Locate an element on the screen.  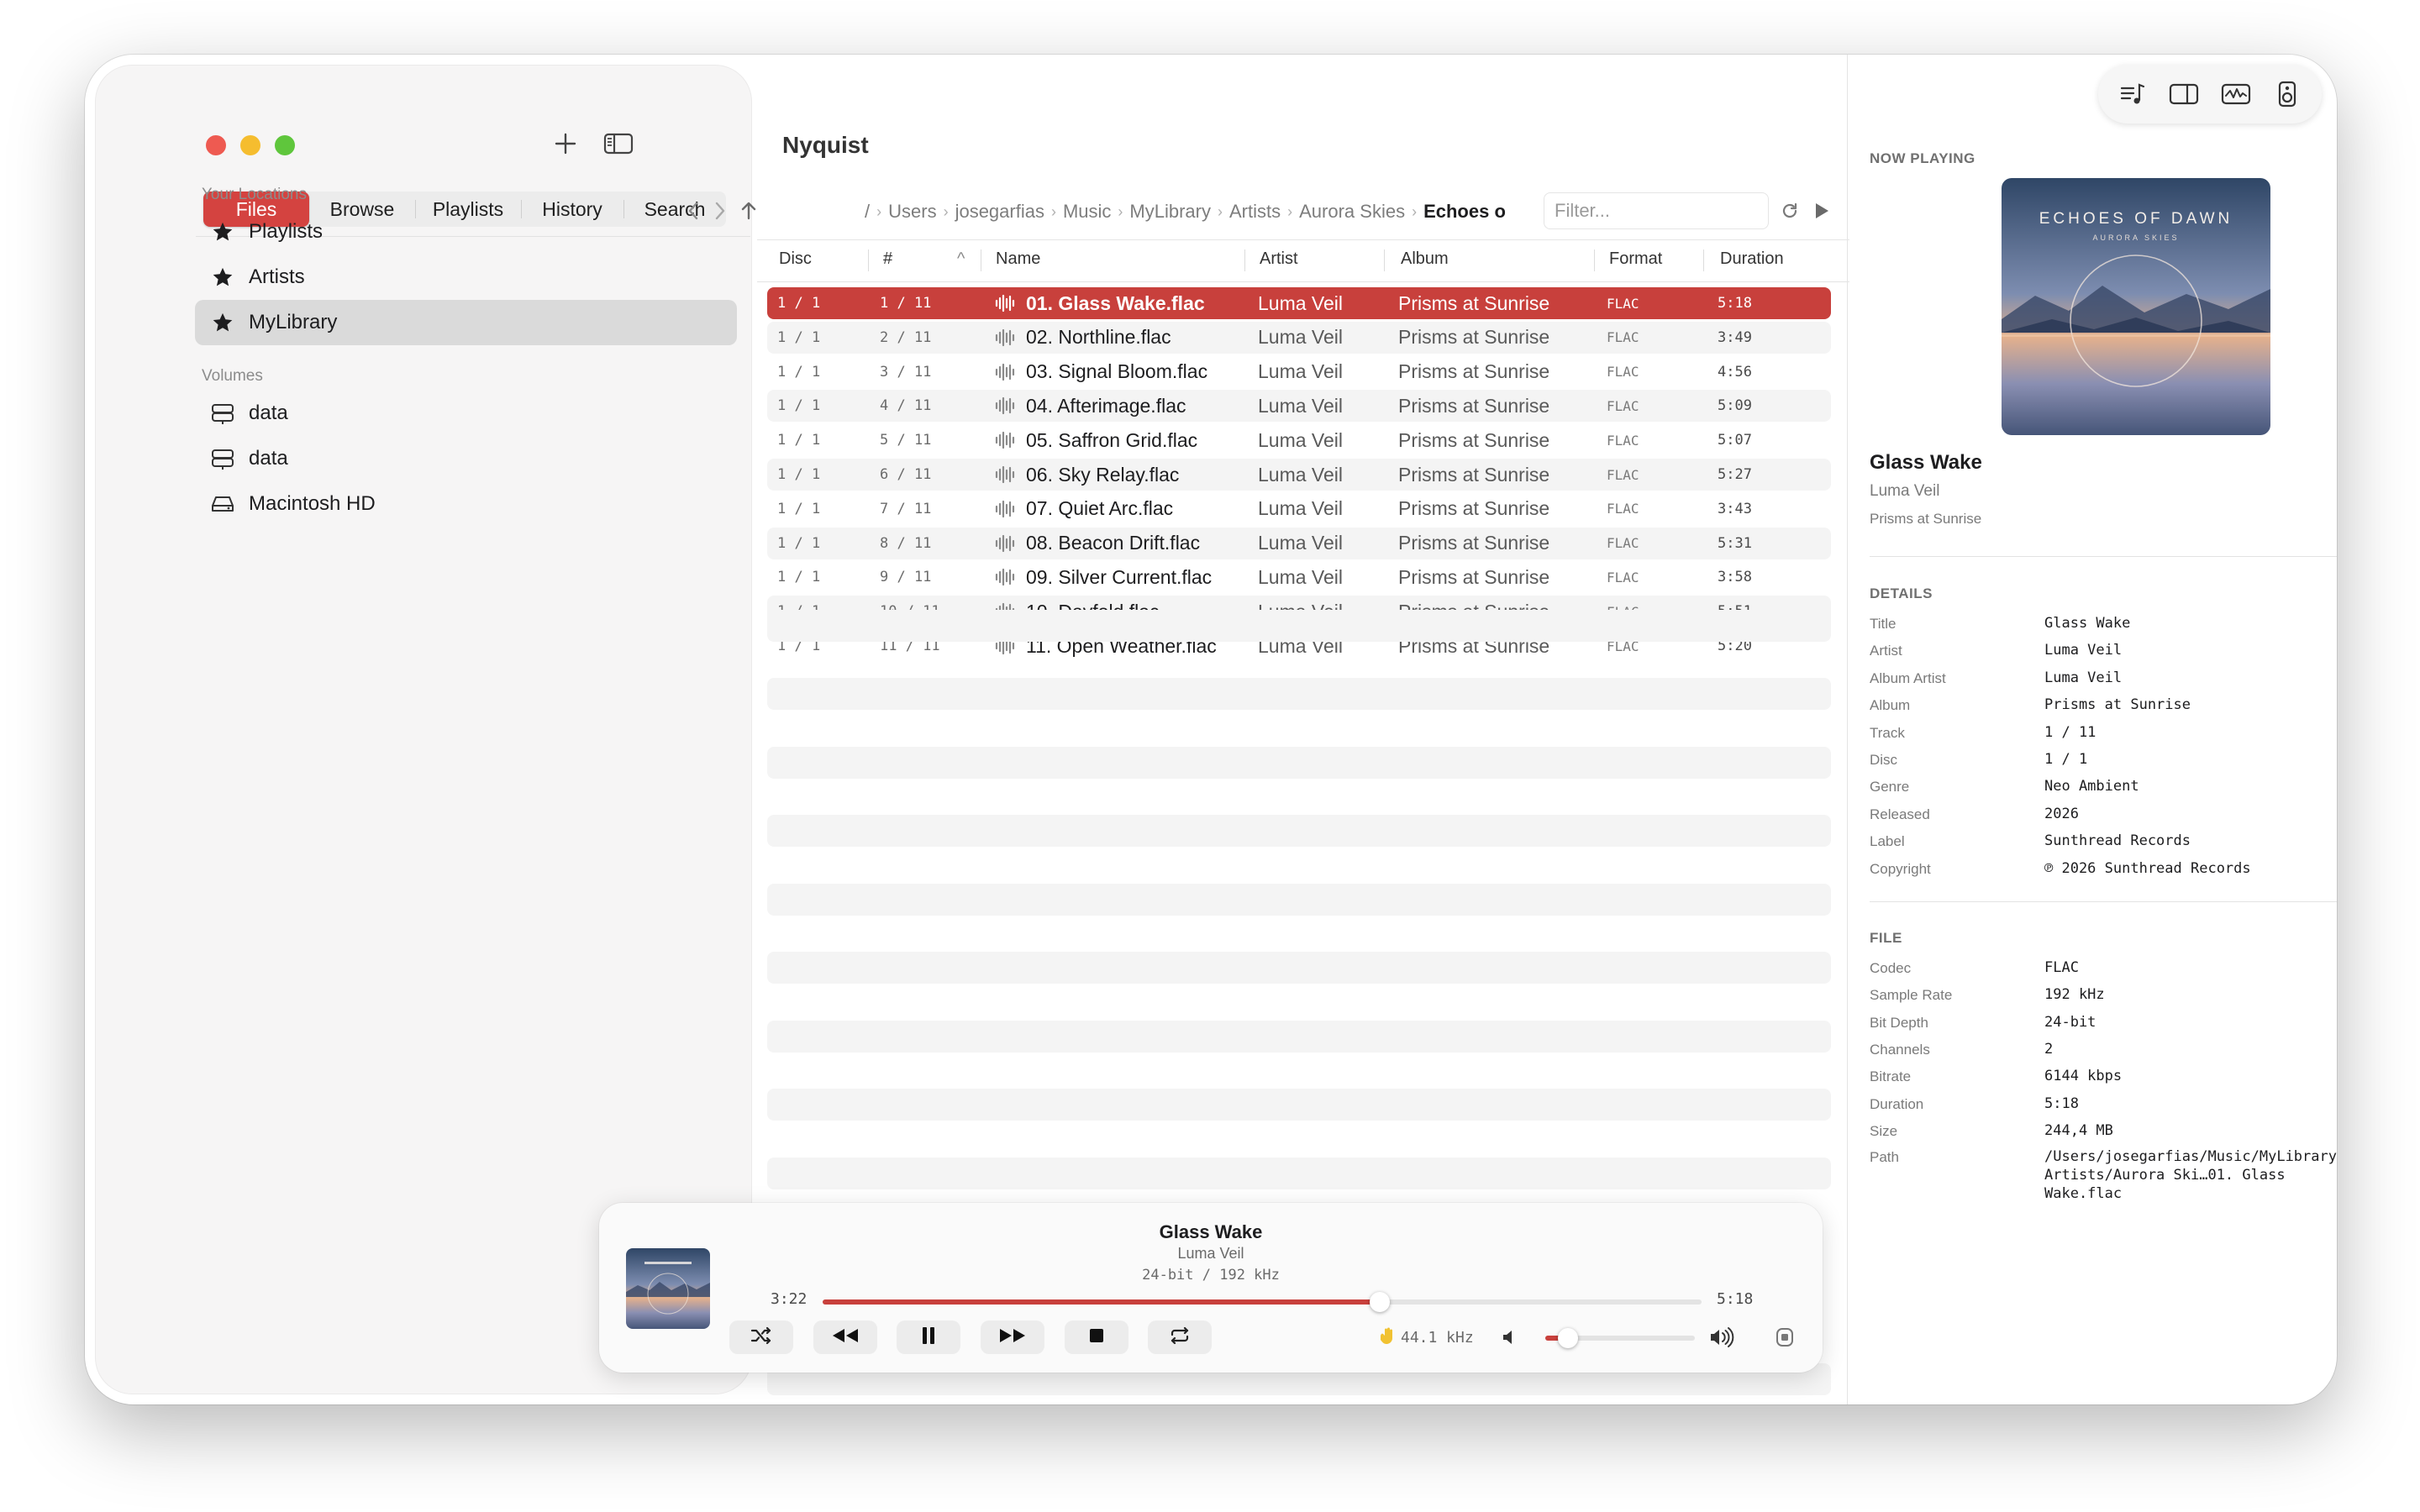
back-icon is located at coordinates (693, 211).